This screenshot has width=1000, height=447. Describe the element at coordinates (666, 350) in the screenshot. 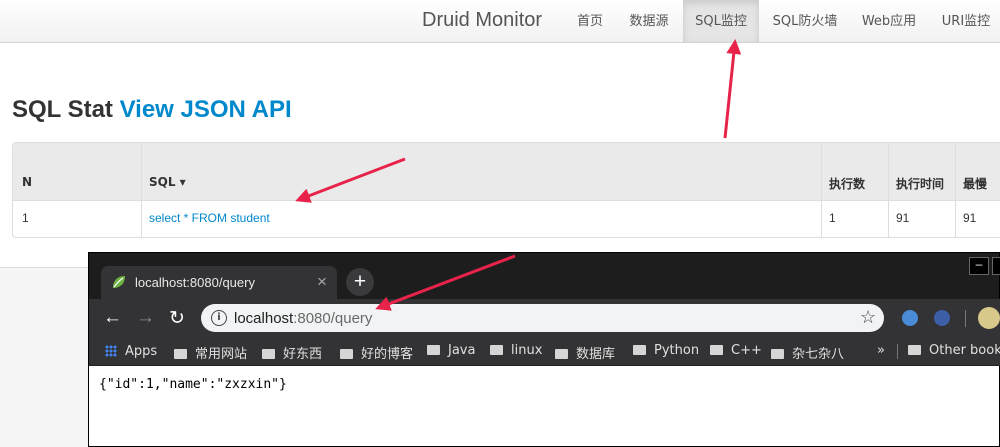

I see `bookmark-folder: Python` at that location.